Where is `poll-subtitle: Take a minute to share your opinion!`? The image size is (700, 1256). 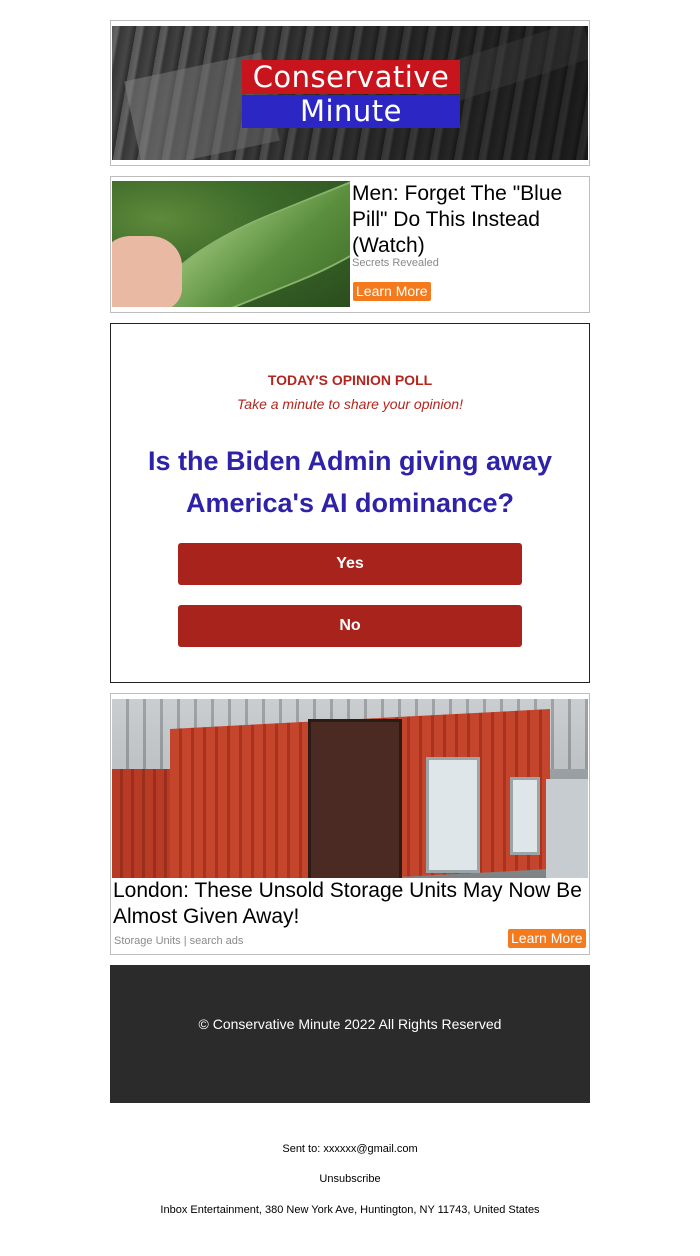 poll-subtitle: Take a minute to share your opinion! is located at coordinates (350, 404).